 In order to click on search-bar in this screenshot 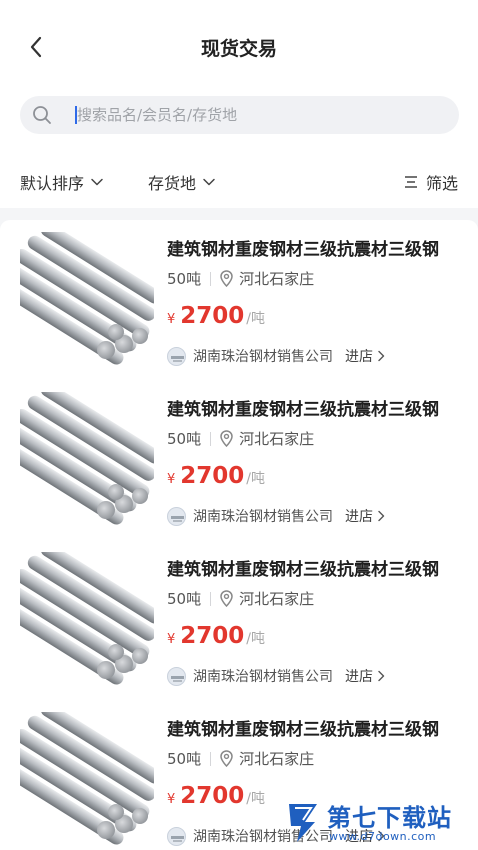, I will do `click(239, 115)`.